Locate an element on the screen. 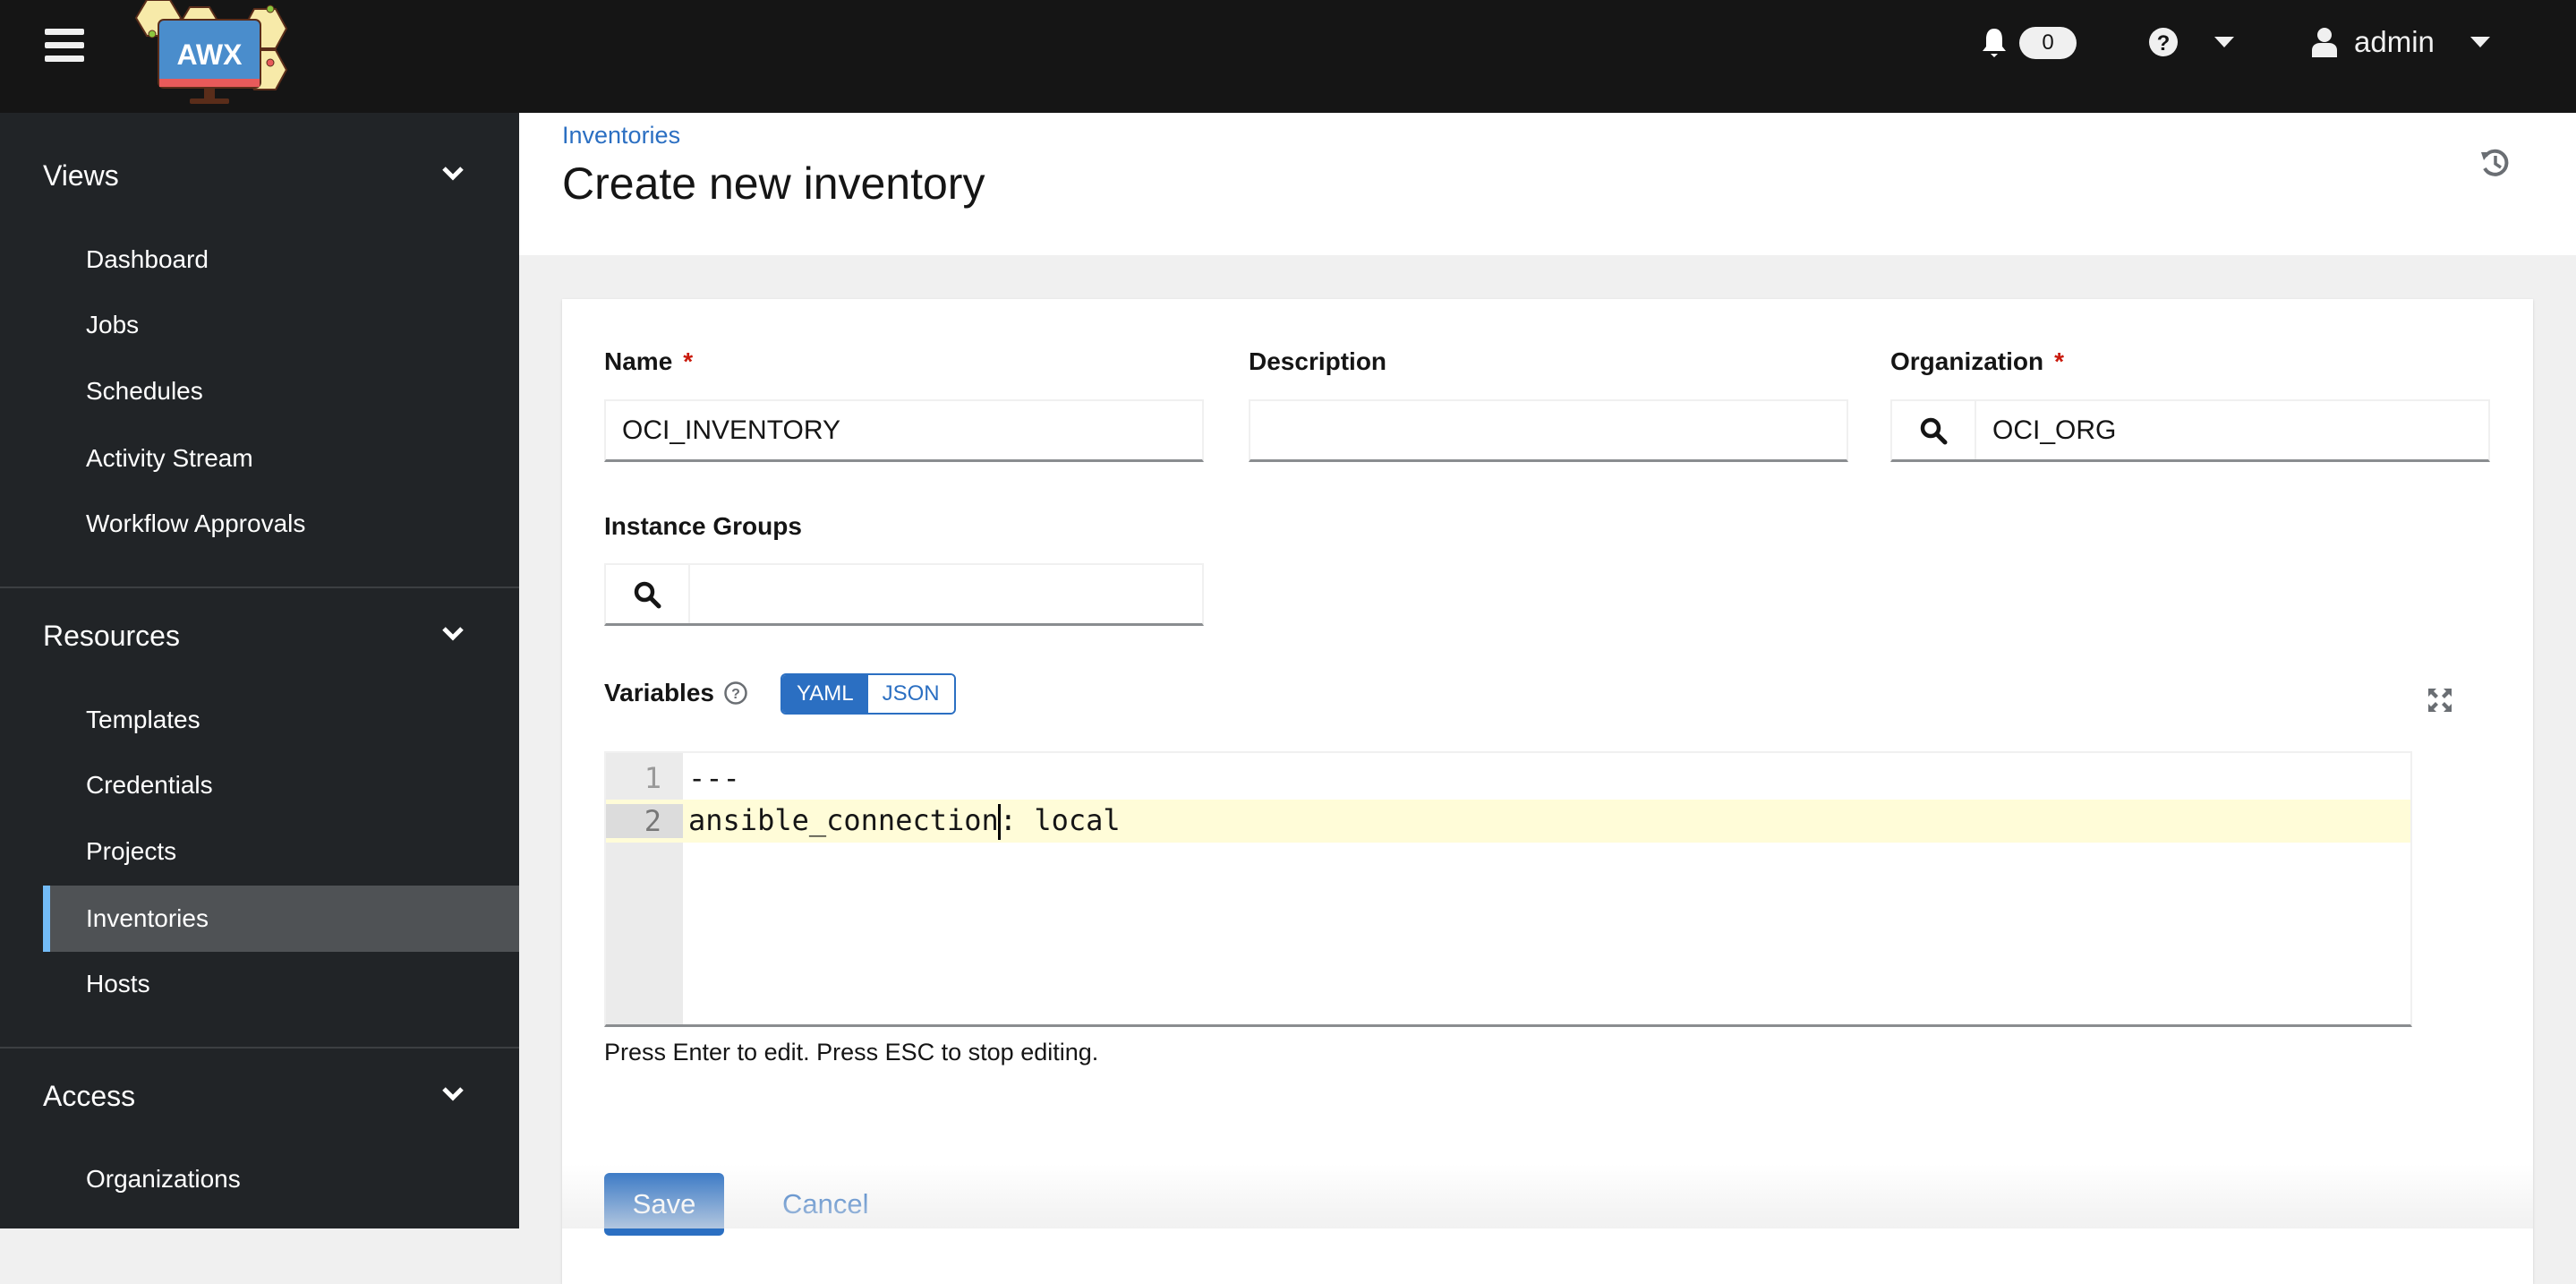 The width and height of the screenshot is (2576, 1284). help-menu: ? is located at coordinates (2191, 42).